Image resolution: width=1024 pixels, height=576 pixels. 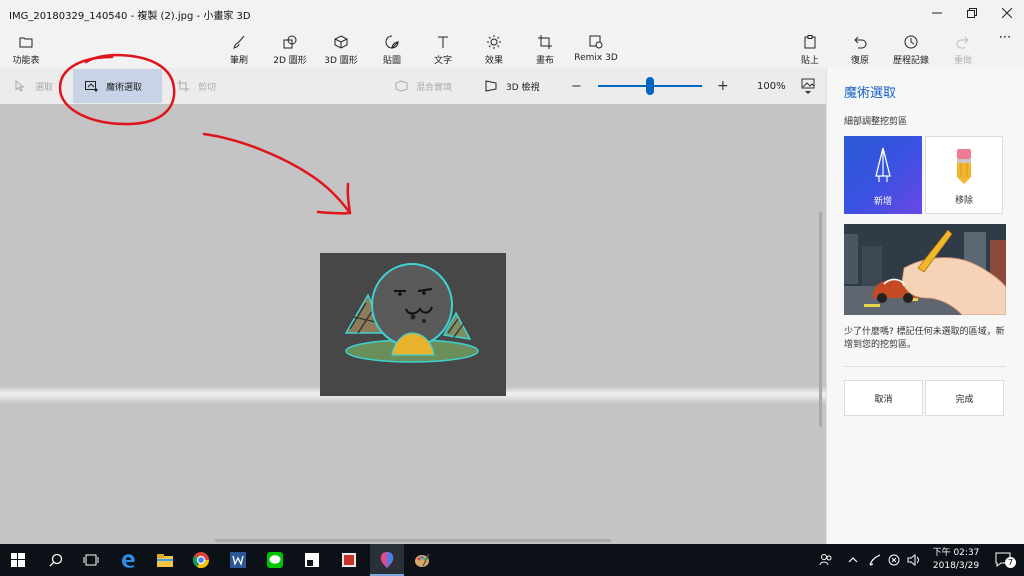 I want to click on line-icon, so click(x=275, y=560).